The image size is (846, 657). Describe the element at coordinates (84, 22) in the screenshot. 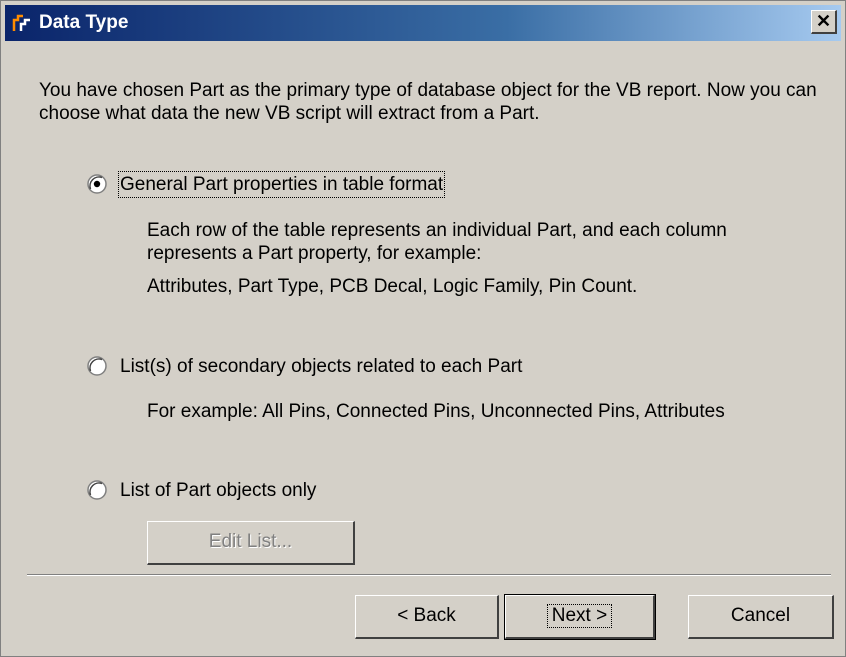

I see `window-title: Data Type` at that location.